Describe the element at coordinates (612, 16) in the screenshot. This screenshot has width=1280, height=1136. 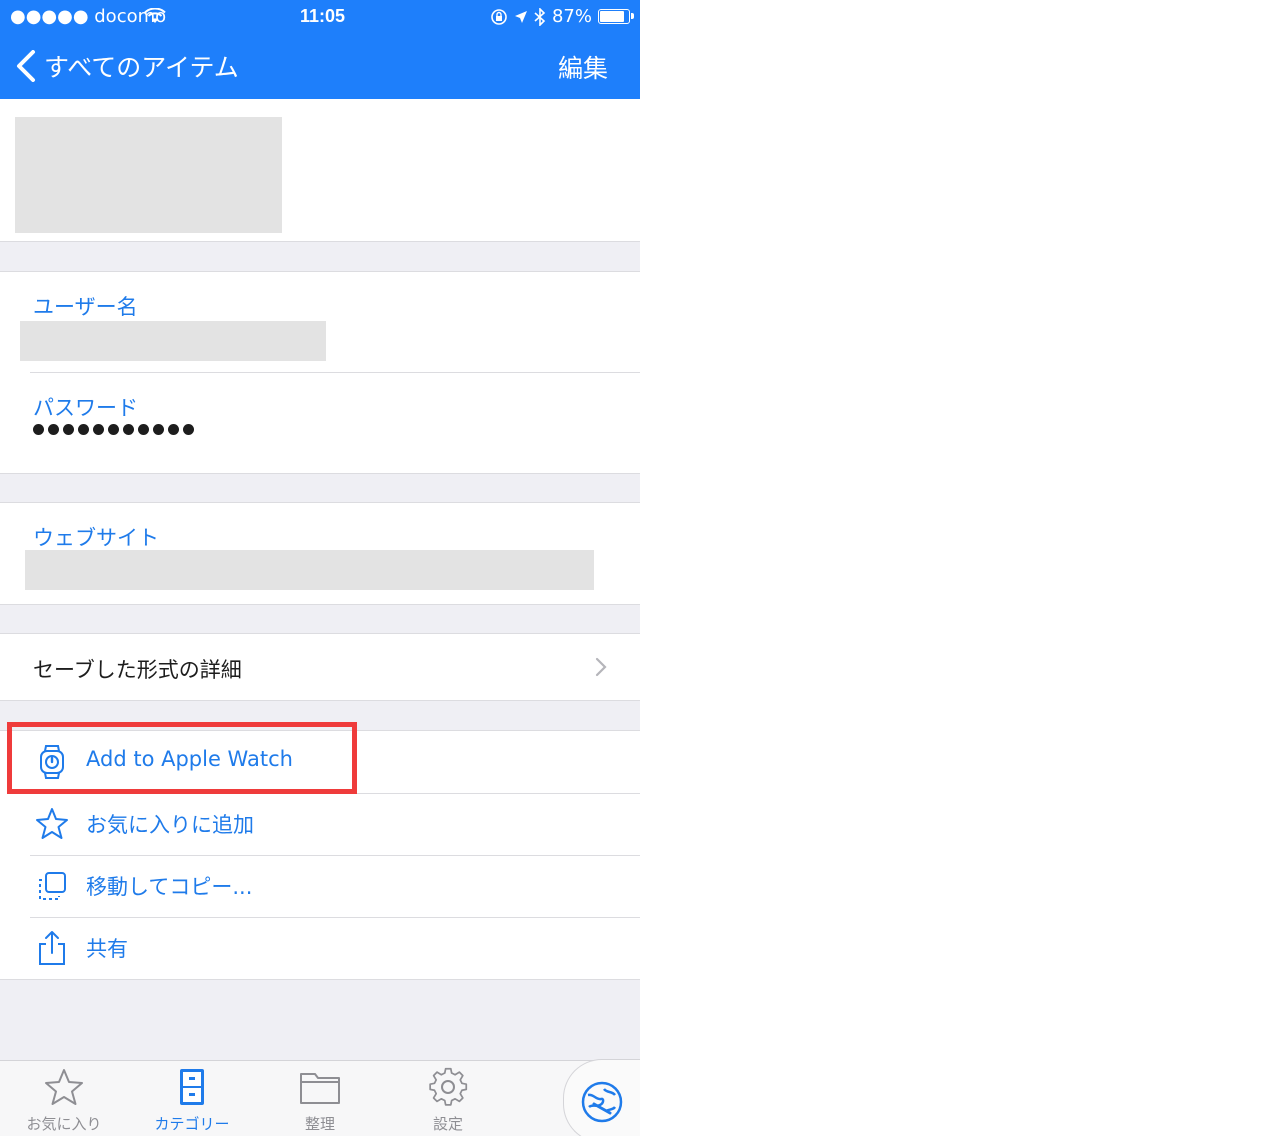
I see `battery-level-fill` at that location.